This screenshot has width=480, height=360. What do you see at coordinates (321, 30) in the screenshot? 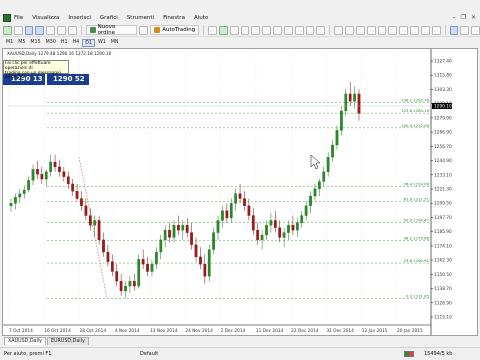
I see `templates-icon` at bounding box center [321, 30].